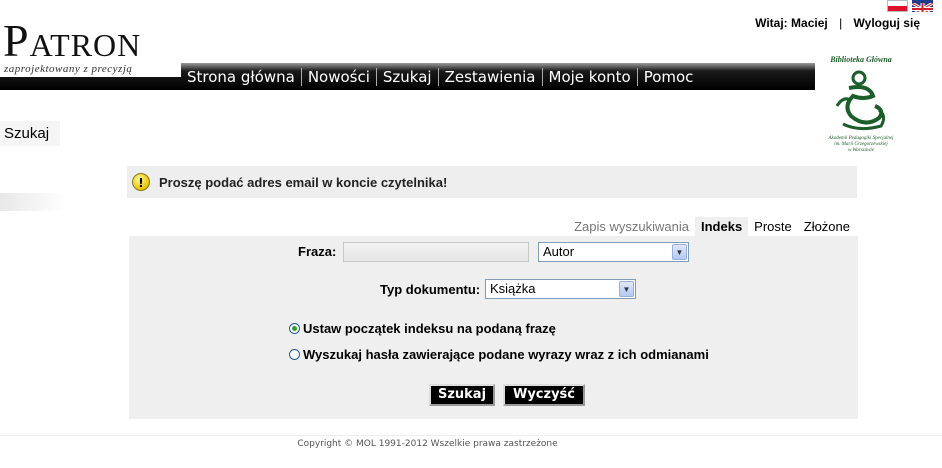  What do you see at coordinates (922, 6) in the screenshot?
I see `flag-gb-icon` at bounding box center [922, 6].